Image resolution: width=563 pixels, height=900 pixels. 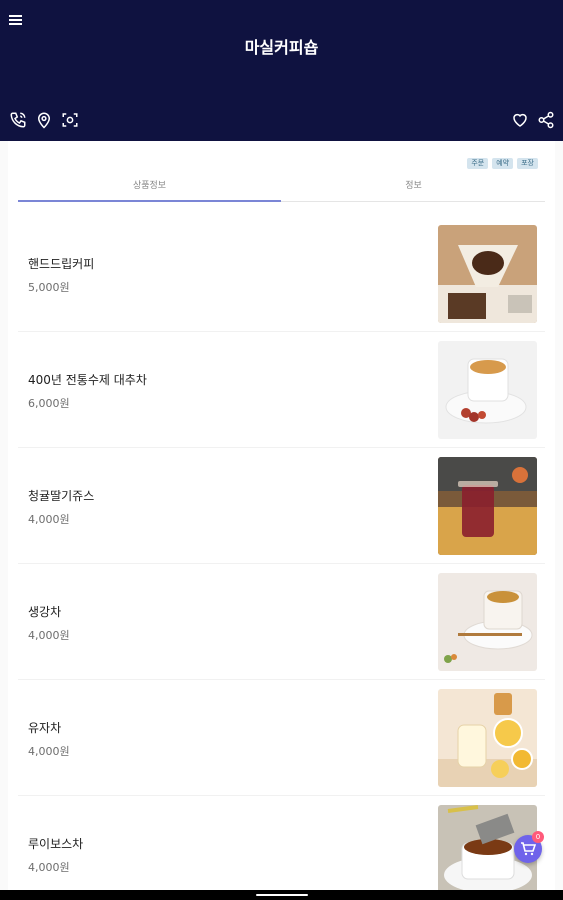 I want to click on system-nav-bar, so click(x=281, y=895).